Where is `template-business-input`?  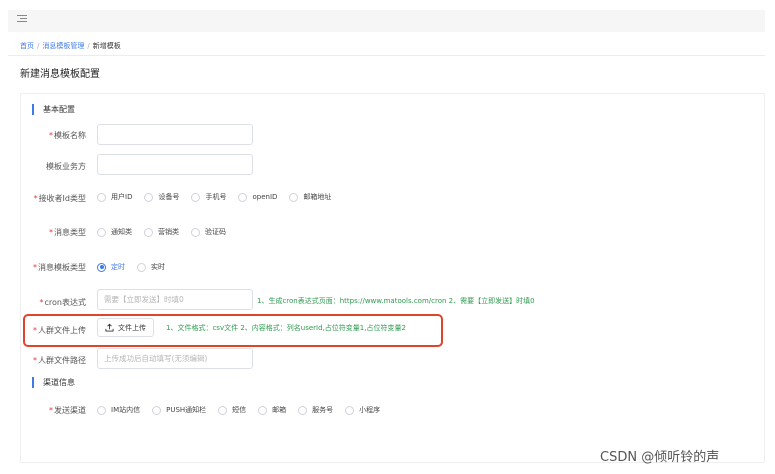
template-business-input is located at coordinates (175, 164).